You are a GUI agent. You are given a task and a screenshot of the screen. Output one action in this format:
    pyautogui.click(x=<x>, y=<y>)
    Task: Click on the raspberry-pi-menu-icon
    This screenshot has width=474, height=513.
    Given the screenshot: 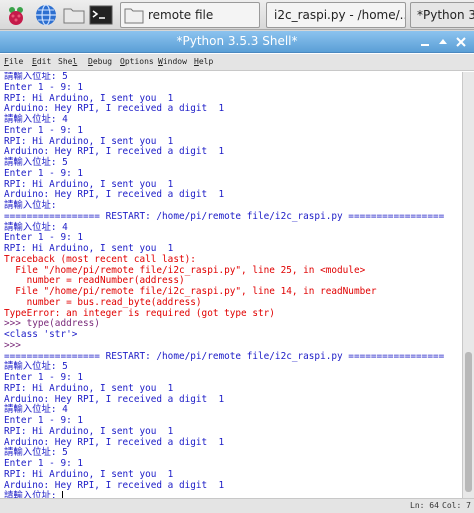 What is the action you would take?
    pyautogui.click(x=16, y=15)
    